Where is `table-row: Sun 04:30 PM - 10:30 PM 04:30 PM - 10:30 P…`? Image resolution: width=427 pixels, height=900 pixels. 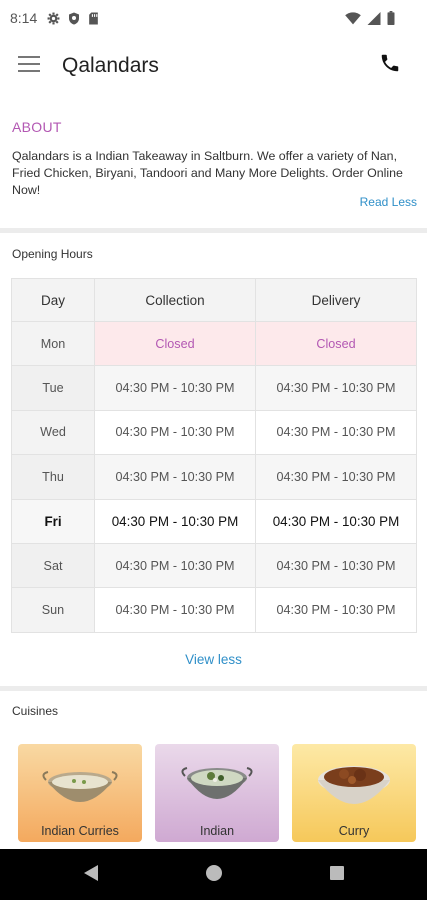
table-row: Sun 04:30 PM - 10:30 PM 04:30 PM - 10:30 P… is located at coordinates (214, 610).